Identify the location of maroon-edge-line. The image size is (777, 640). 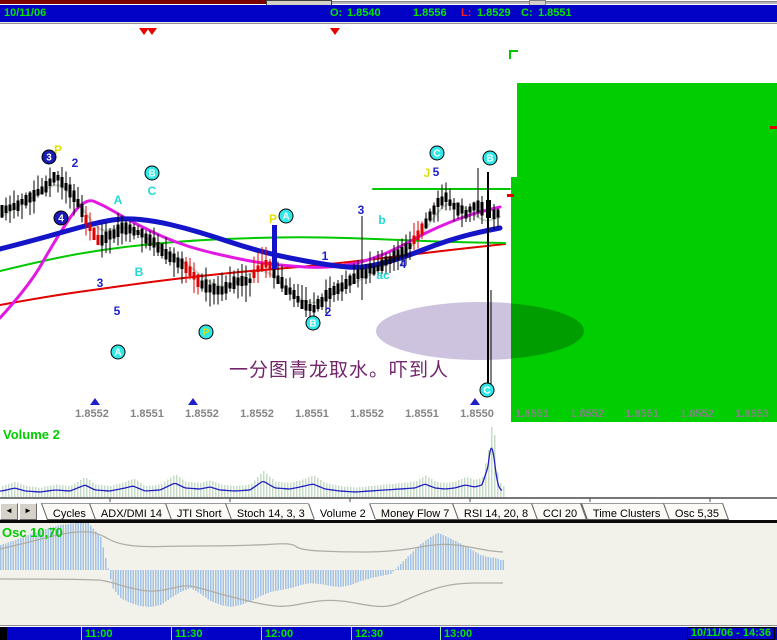
(134, 2).